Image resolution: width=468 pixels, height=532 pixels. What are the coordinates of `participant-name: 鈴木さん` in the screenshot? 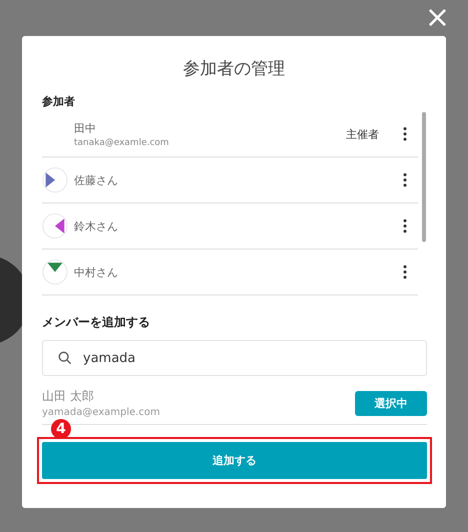 It's located at (96, 226).